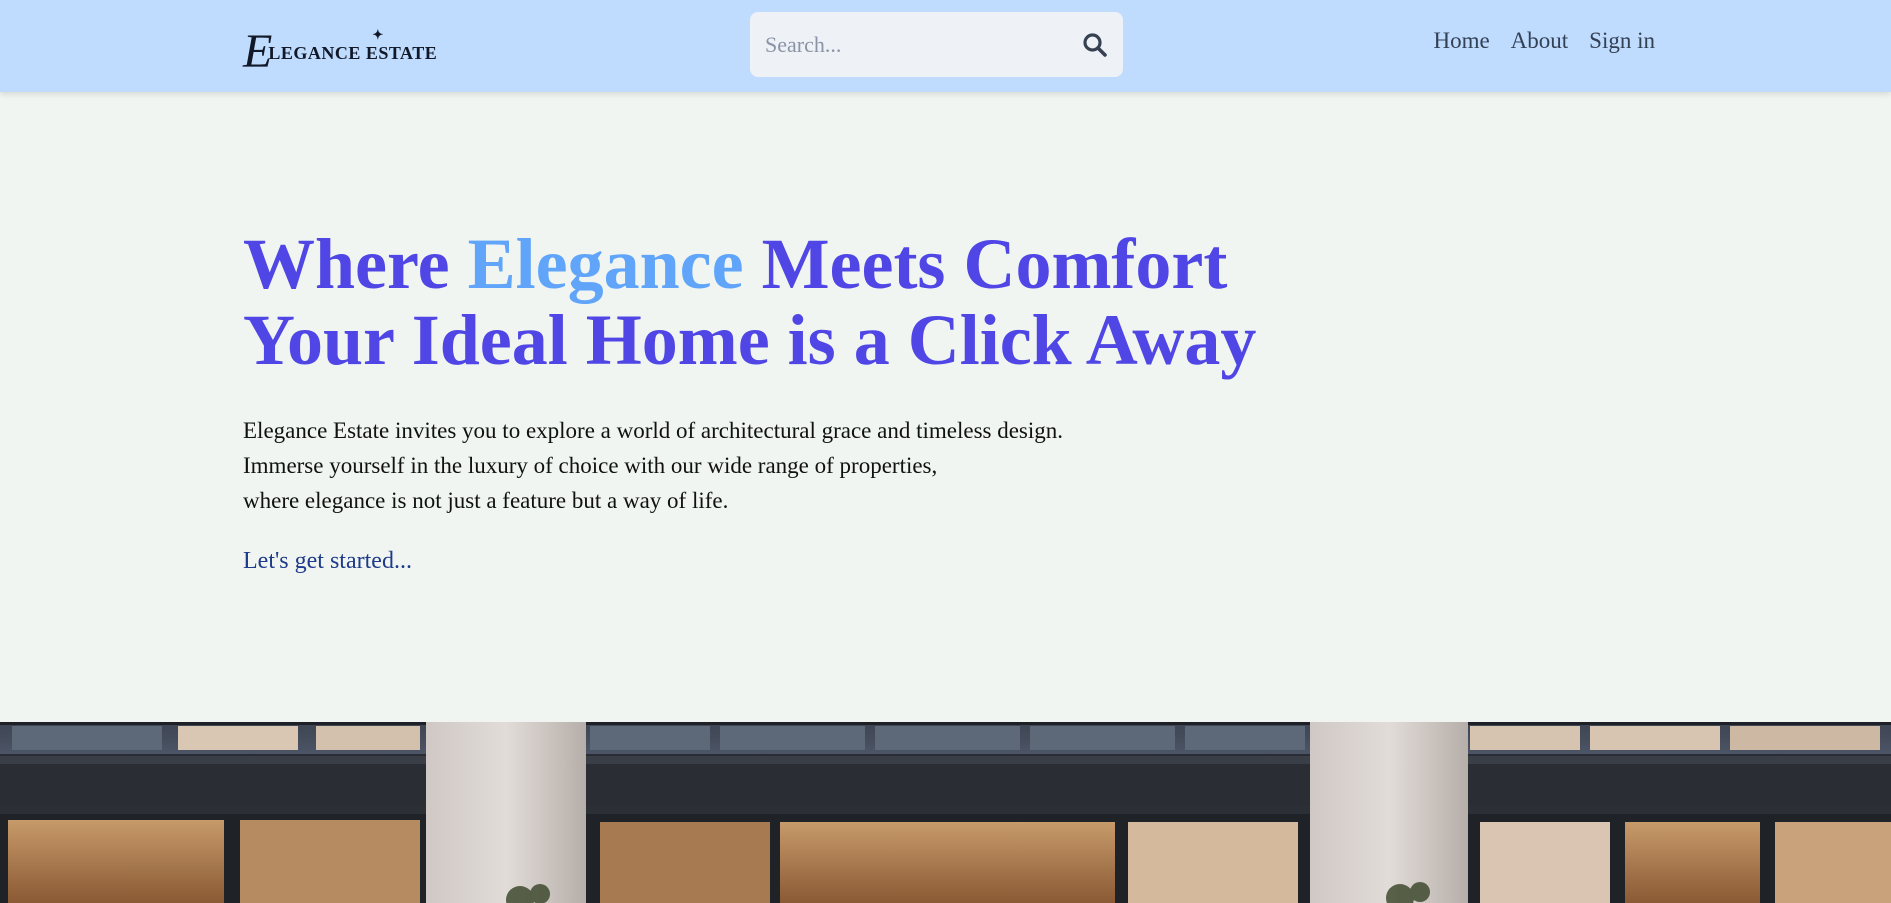 The width and height of the screenshot is (1891, 903). I want to click on sparkle-icon: ✦, so click(378, 34).